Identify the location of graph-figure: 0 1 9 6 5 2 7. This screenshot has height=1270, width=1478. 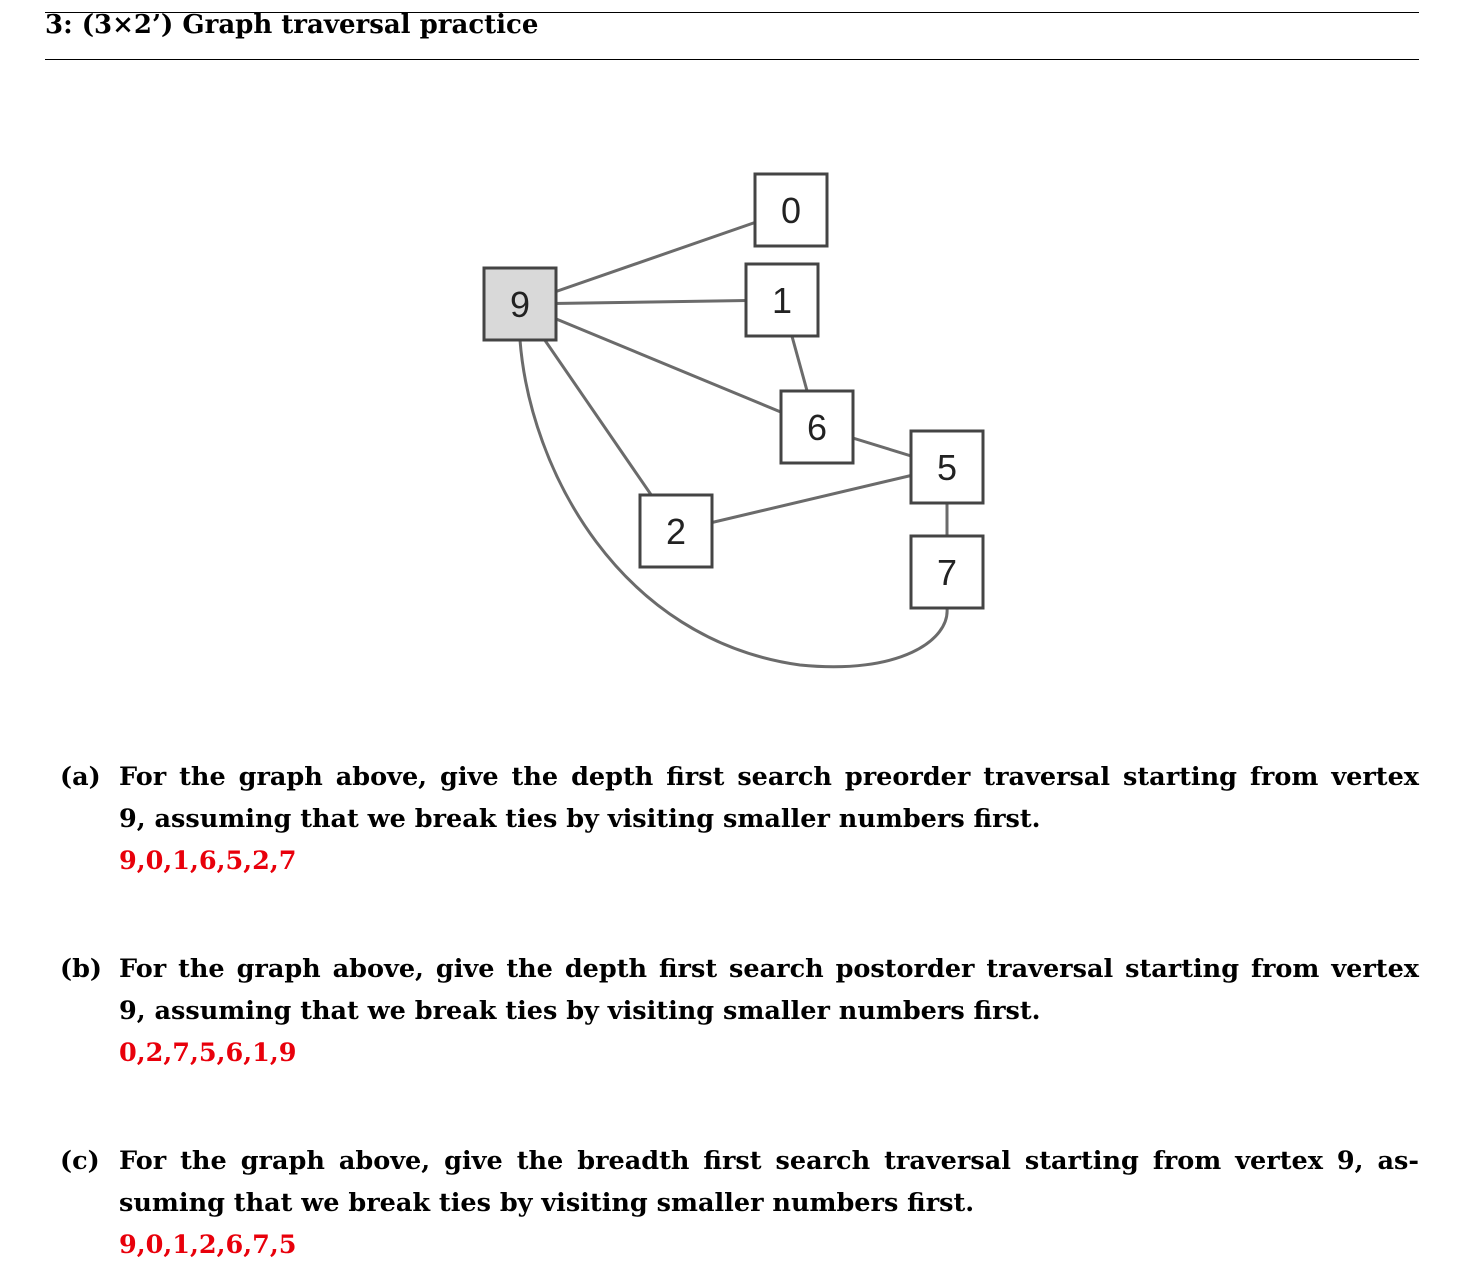
(733, 420).